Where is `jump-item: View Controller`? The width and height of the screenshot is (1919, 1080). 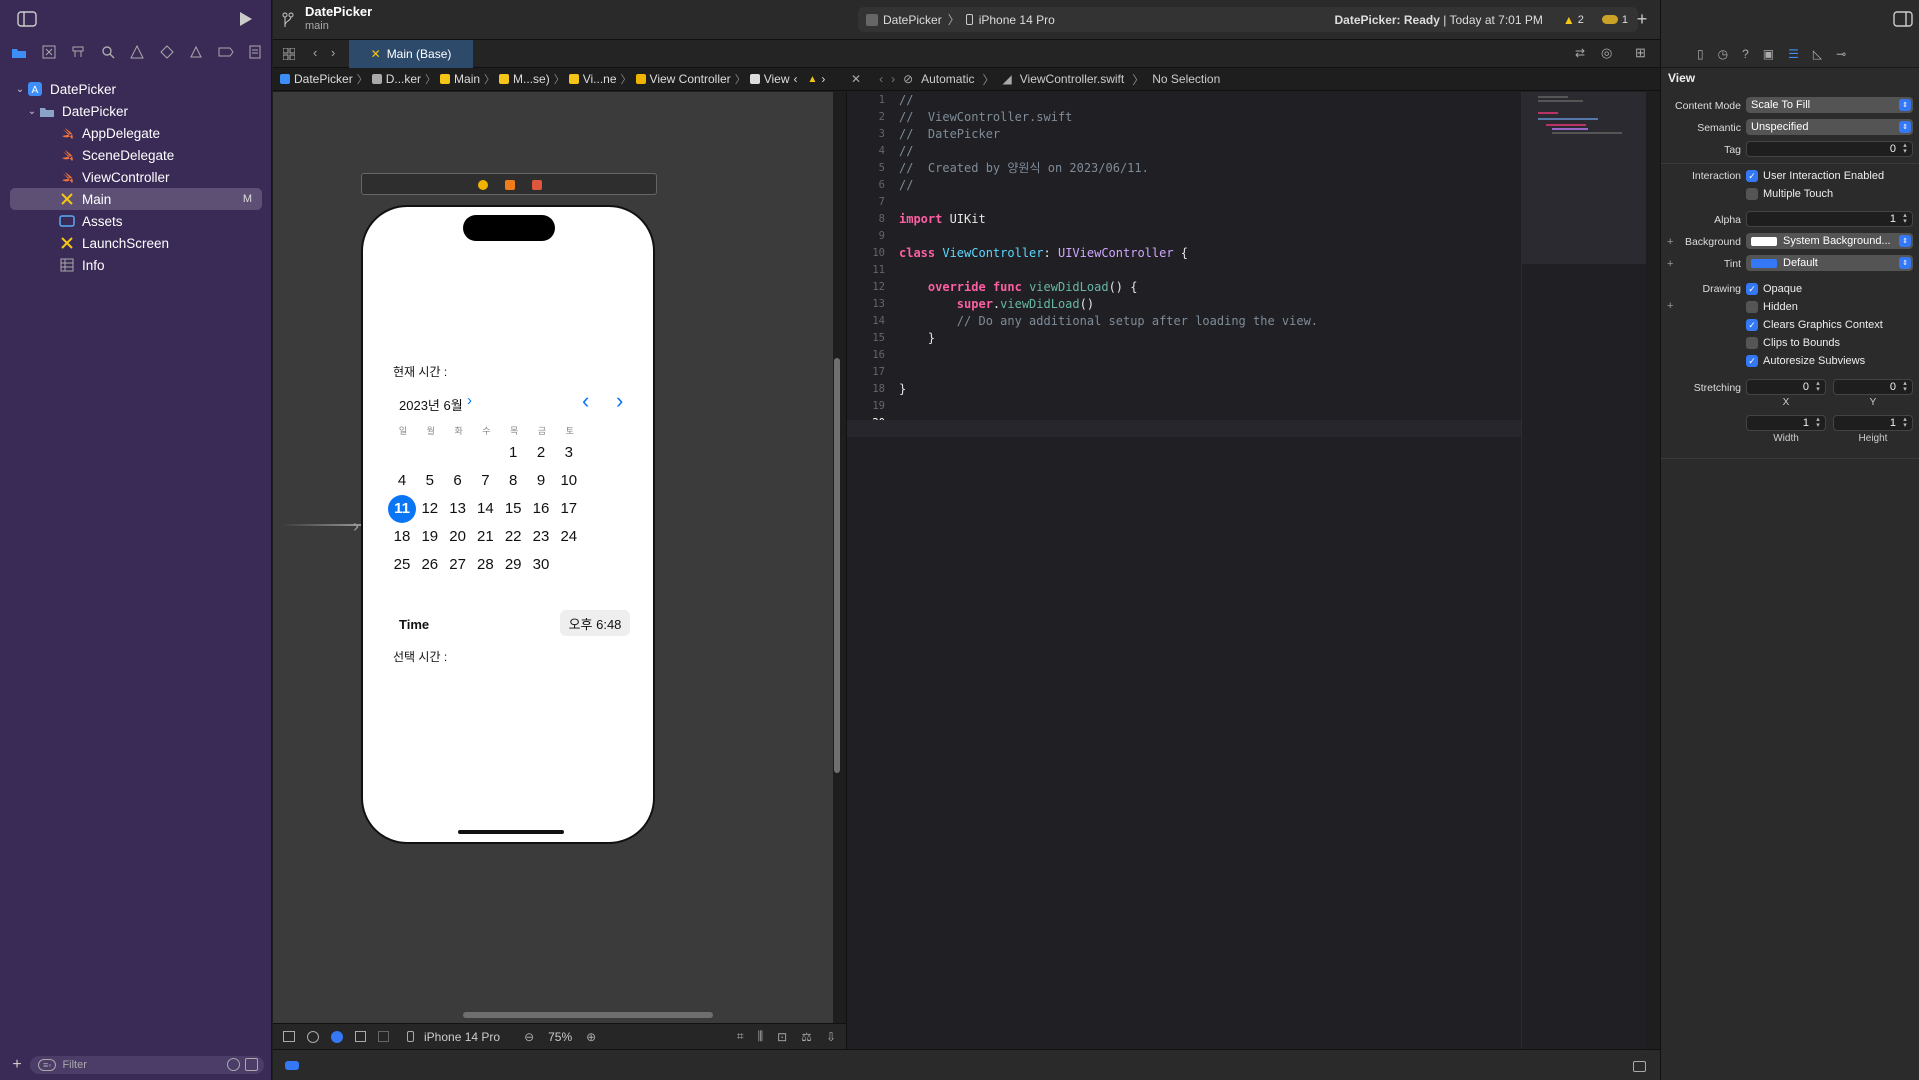
jump-item: View Controller is located at coordinates (690, 79).